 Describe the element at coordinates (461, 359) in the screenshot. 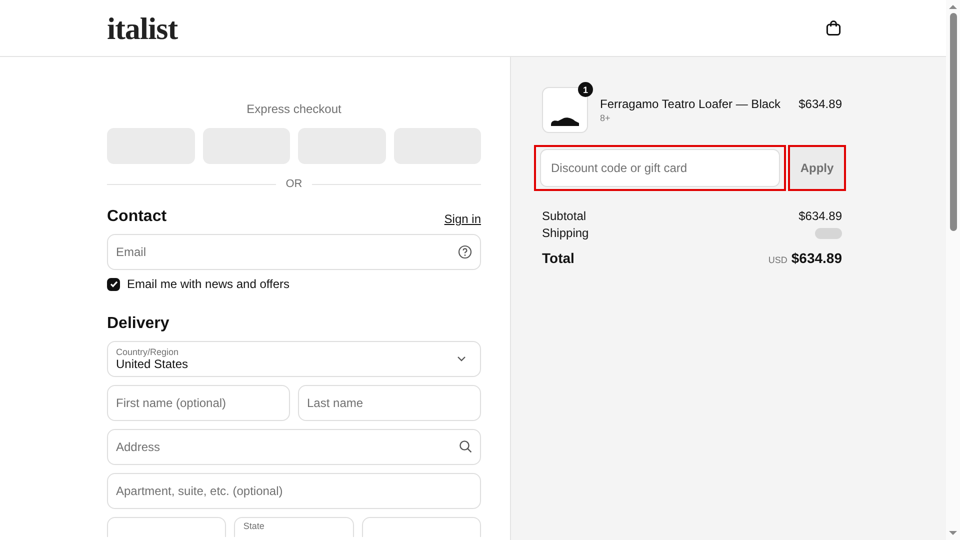

I see `chevron-down-icon` at that location.